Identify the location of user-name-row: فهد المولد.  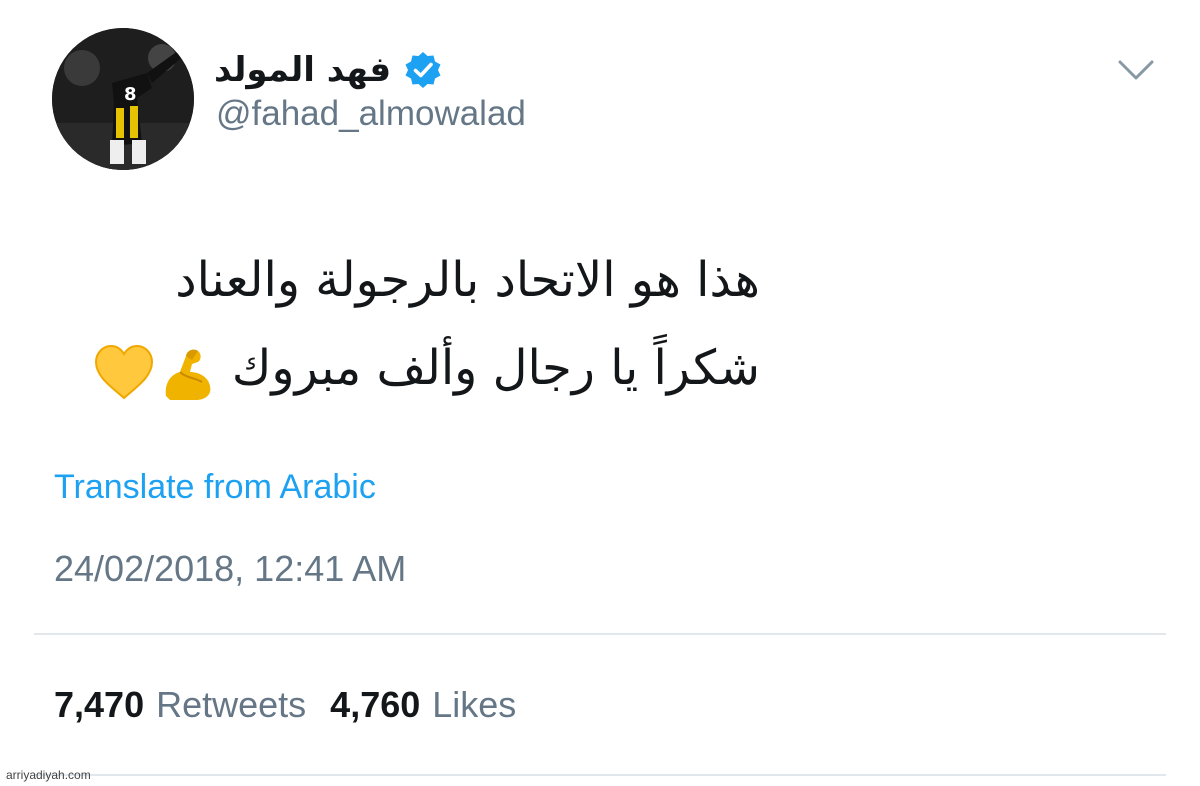
(328, 70).